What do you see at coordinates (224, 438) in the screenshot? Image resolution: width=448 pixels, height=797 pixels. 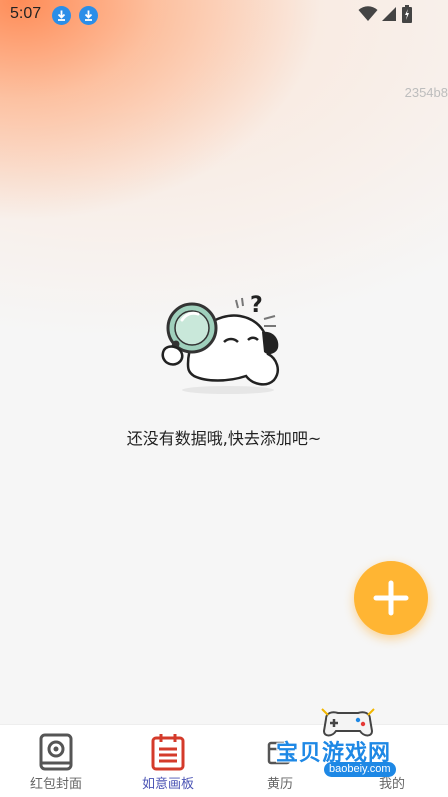 I see `empty-state-message: 还没有数据哦,快去添加吧~` at bounding box center [224, 438].